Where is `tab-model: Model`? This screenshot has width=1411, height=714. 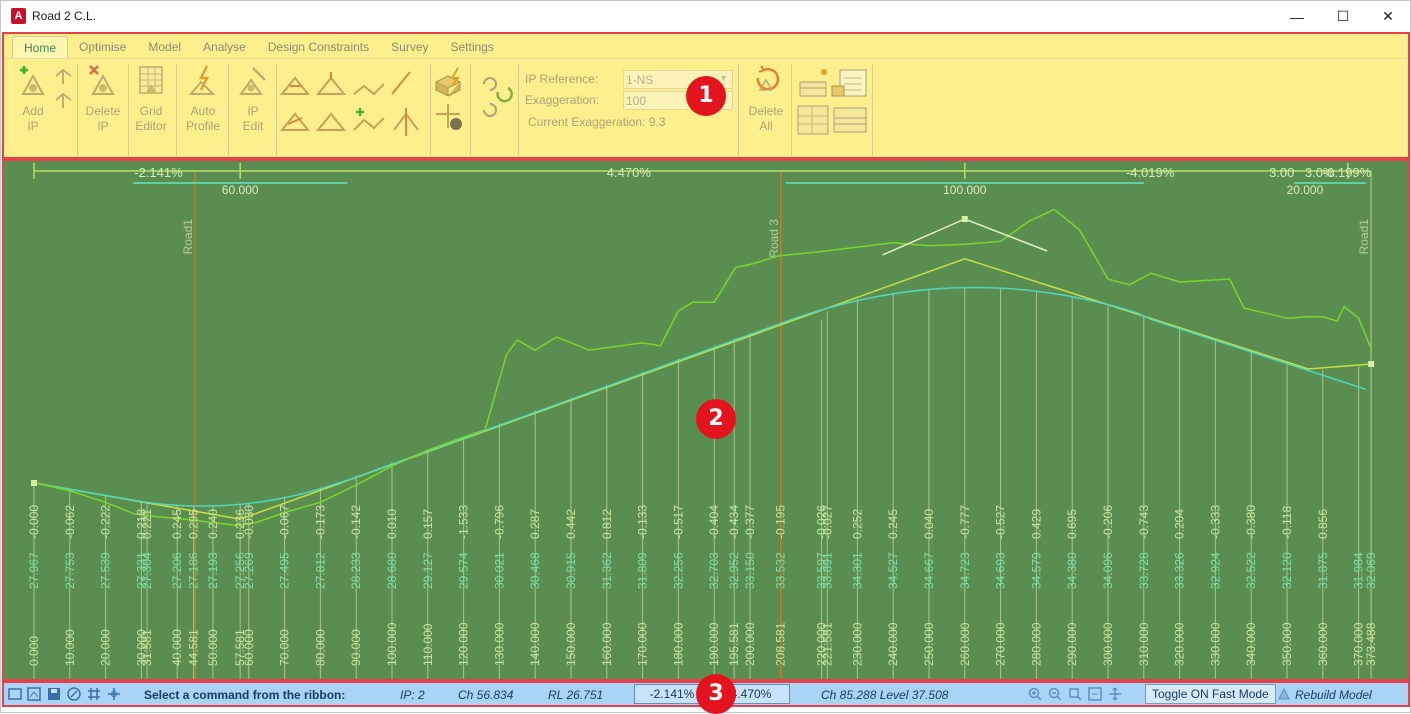 tab-model: Model is located at coordinates (164, 47).